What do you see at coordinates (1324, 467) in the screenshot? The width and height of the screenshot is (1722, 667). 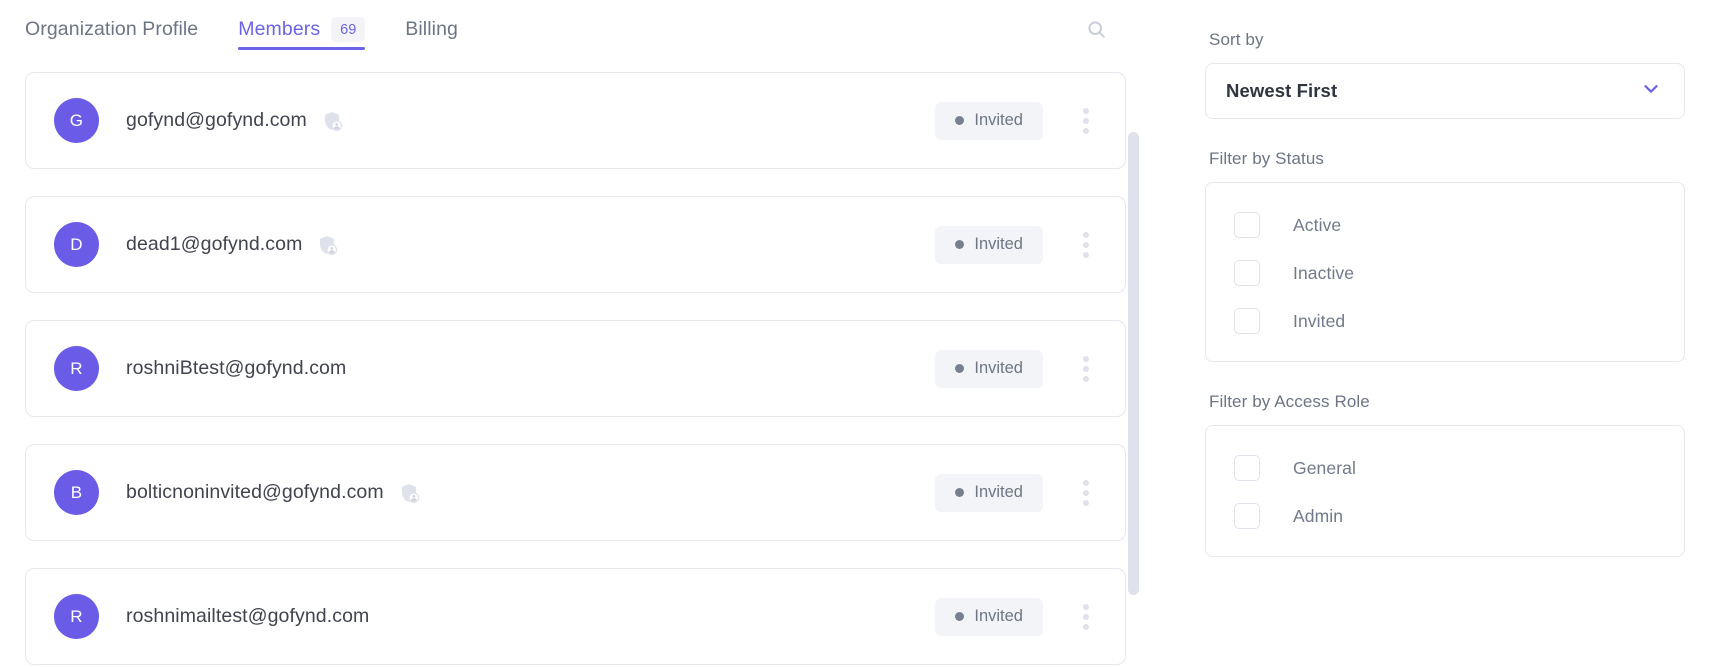 I see `filter-option-label: General` at bounding box center [1324, 467].